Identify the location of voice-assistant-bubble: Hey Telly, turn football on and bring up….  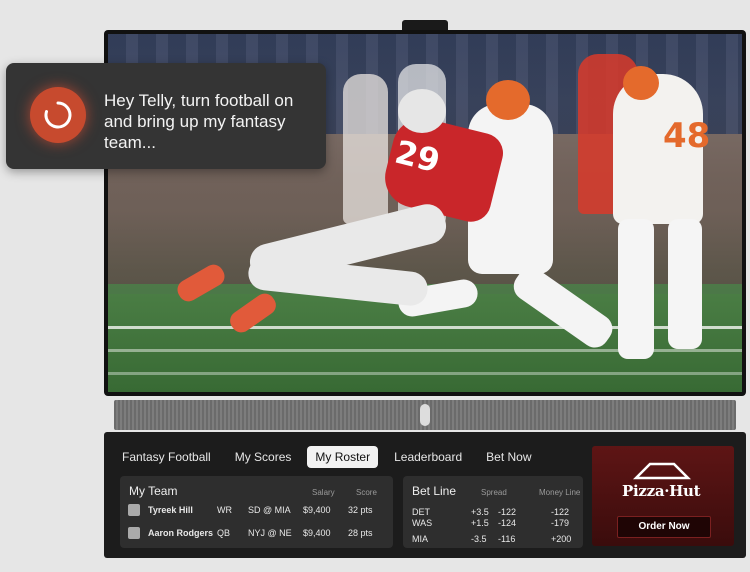
(166, 116).